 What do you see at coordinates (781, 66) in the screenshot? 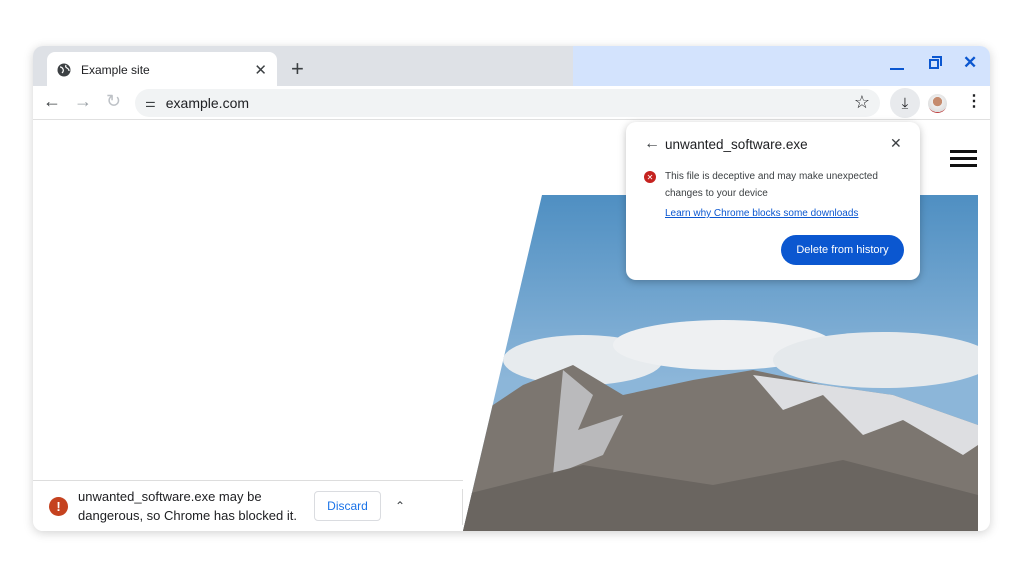
I see `tab-strip-new` at bounding box center [781, 66].